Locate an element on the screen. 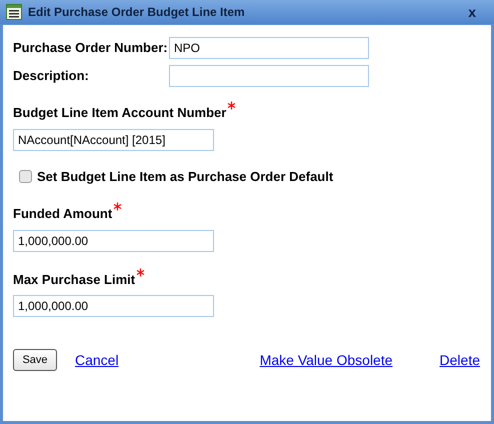 The height and width of the screenshot is (424, 494). input-field: NPO is located at coordinates (269, 48).